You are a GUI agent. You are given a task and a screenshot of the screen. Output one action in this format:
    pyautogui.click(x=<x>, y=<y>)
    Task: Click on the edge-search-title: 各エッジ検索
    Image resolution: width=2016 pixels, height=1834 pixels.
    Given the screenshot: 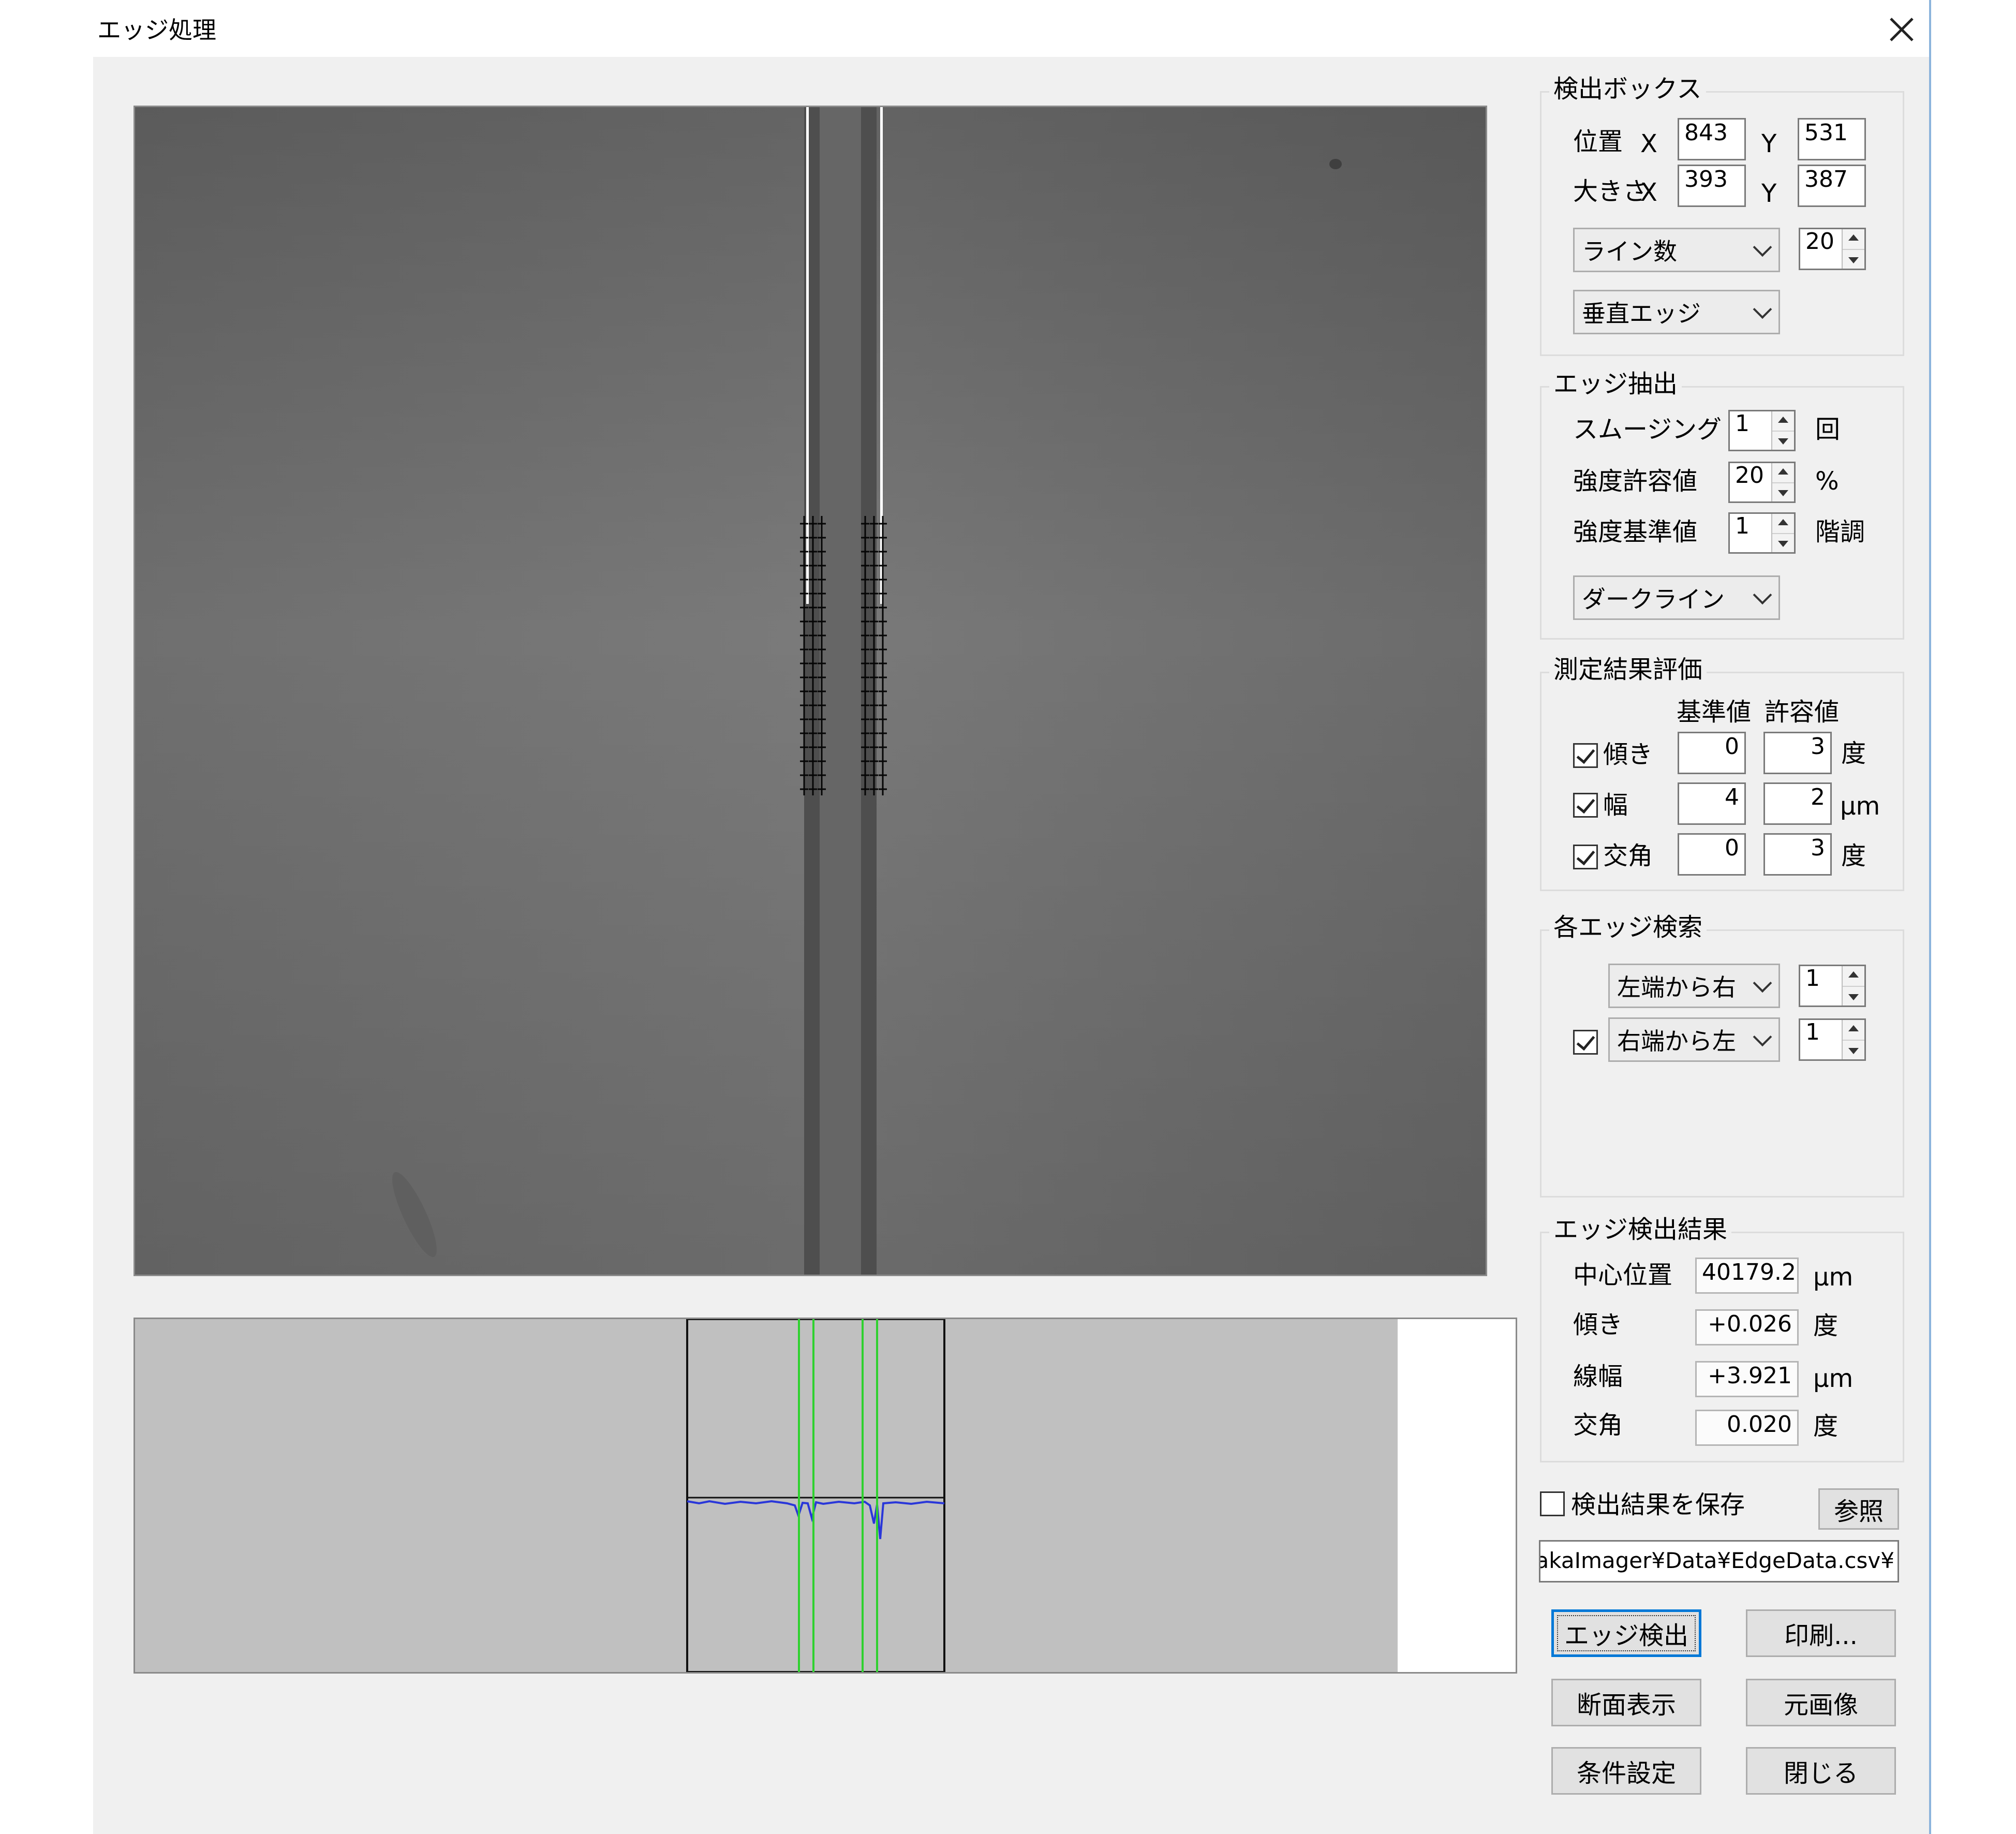 What is the action you would take?
    pyautogui.click(x=1628, y=927)
    